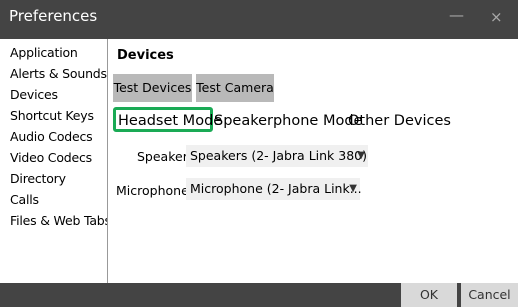 The height and width of the screenshot is (307, 518). What do you see at coordinates (496, 17) in the screenshot?
I see `close-icon: ×` at bounding box center [496, 17].